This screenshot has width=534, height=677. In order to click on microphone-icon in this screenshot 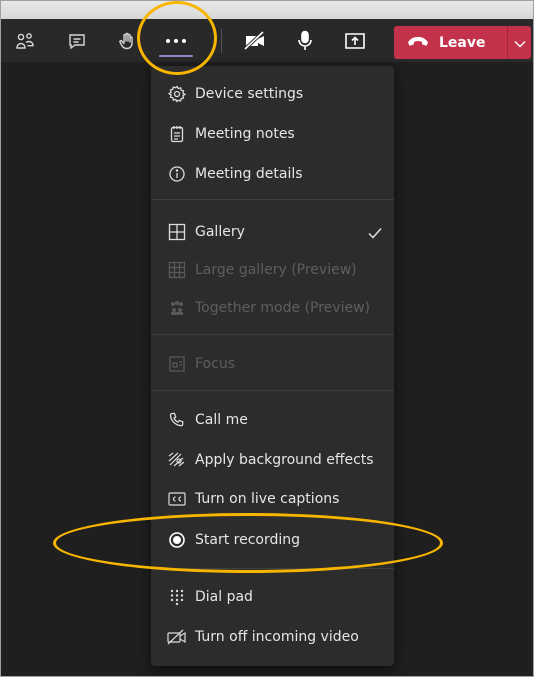, I will do `click(305, 40)`.